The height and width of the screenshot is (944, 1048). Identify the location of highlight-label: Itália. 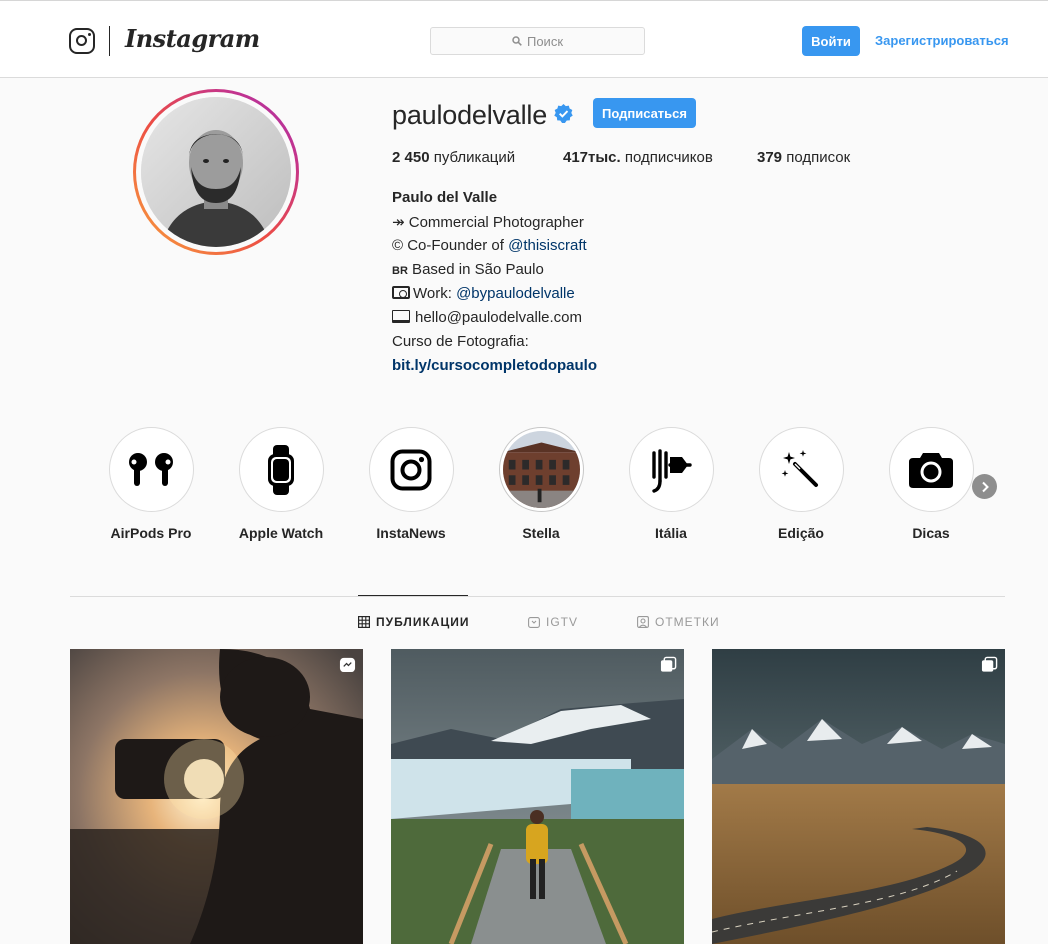
(671, 533).